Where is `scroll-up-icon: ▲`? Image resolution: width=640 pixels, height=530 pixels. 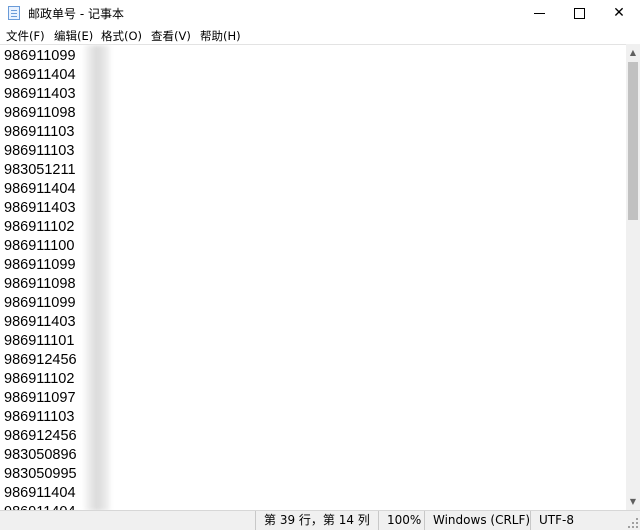 scroll-up-icon: ▲ is located at coordinates (633, 52).